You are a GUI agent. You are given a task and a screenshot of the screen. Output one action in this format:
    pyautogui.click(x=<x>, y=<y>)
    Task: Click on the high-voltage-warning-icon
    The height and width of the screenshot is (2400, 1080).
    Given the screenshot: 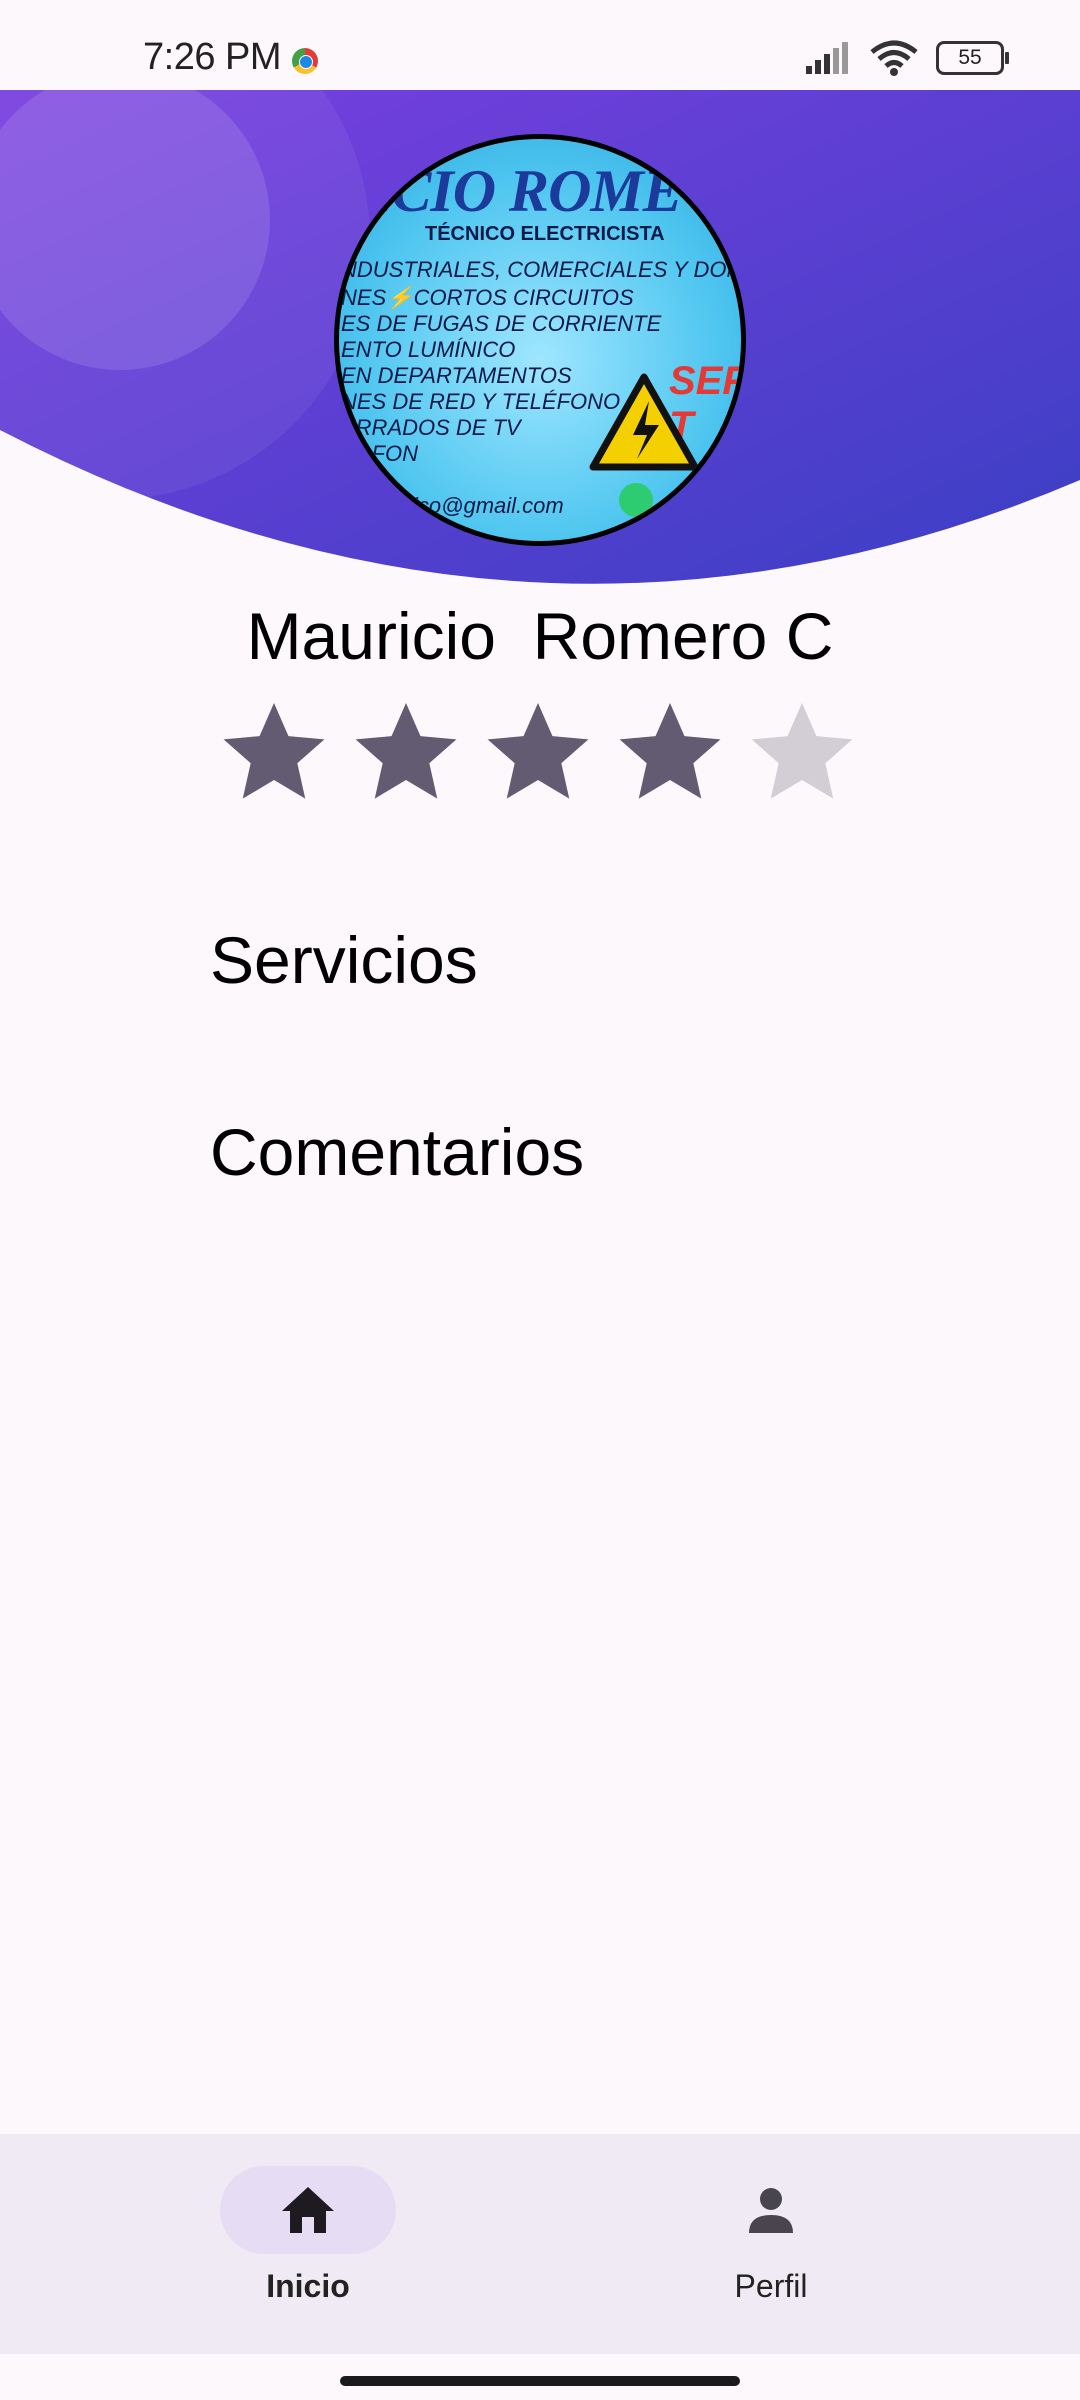 What is the action you would take?
    pyautogui.click(x=644, y=422)
    